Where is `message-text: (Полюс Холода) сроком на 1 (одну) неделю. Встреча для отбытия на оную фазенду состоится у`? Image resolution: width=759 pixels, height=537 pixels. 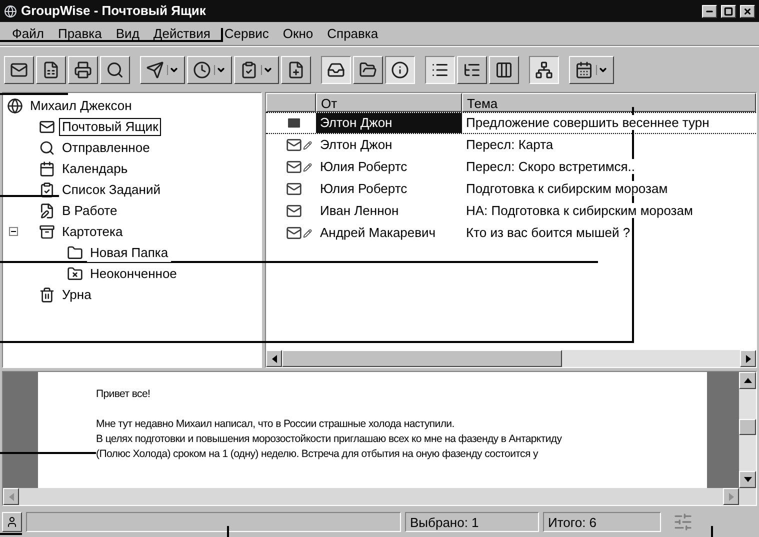
message-text: (Полюс Холода) сроком на 1 (одну) неделю. Встреча для отбытия на оную фазенду состоится у is located at coordinates (317, 454).